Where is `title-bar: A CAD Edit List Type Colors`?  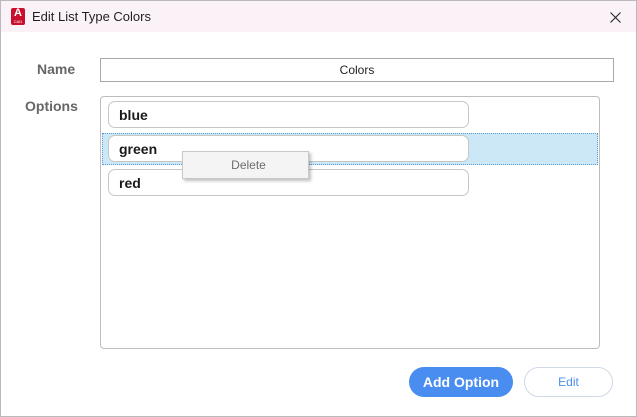
title-bar: A CAD Edit List Type Colors is located at coordinates (318, 16).